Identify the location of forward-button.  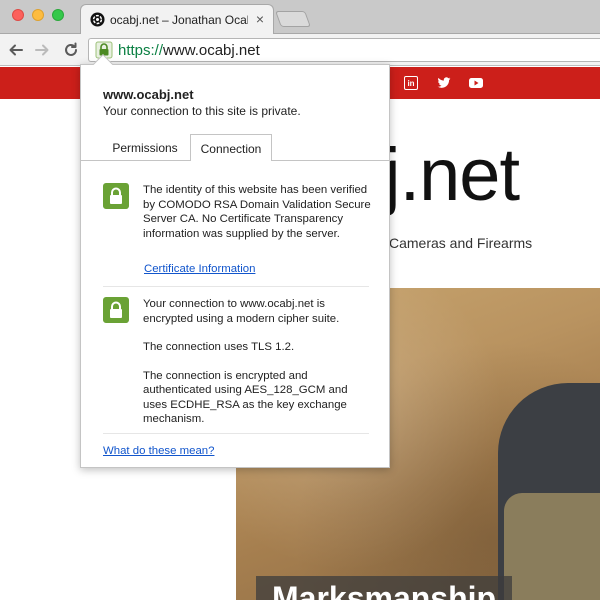
(42, 50).